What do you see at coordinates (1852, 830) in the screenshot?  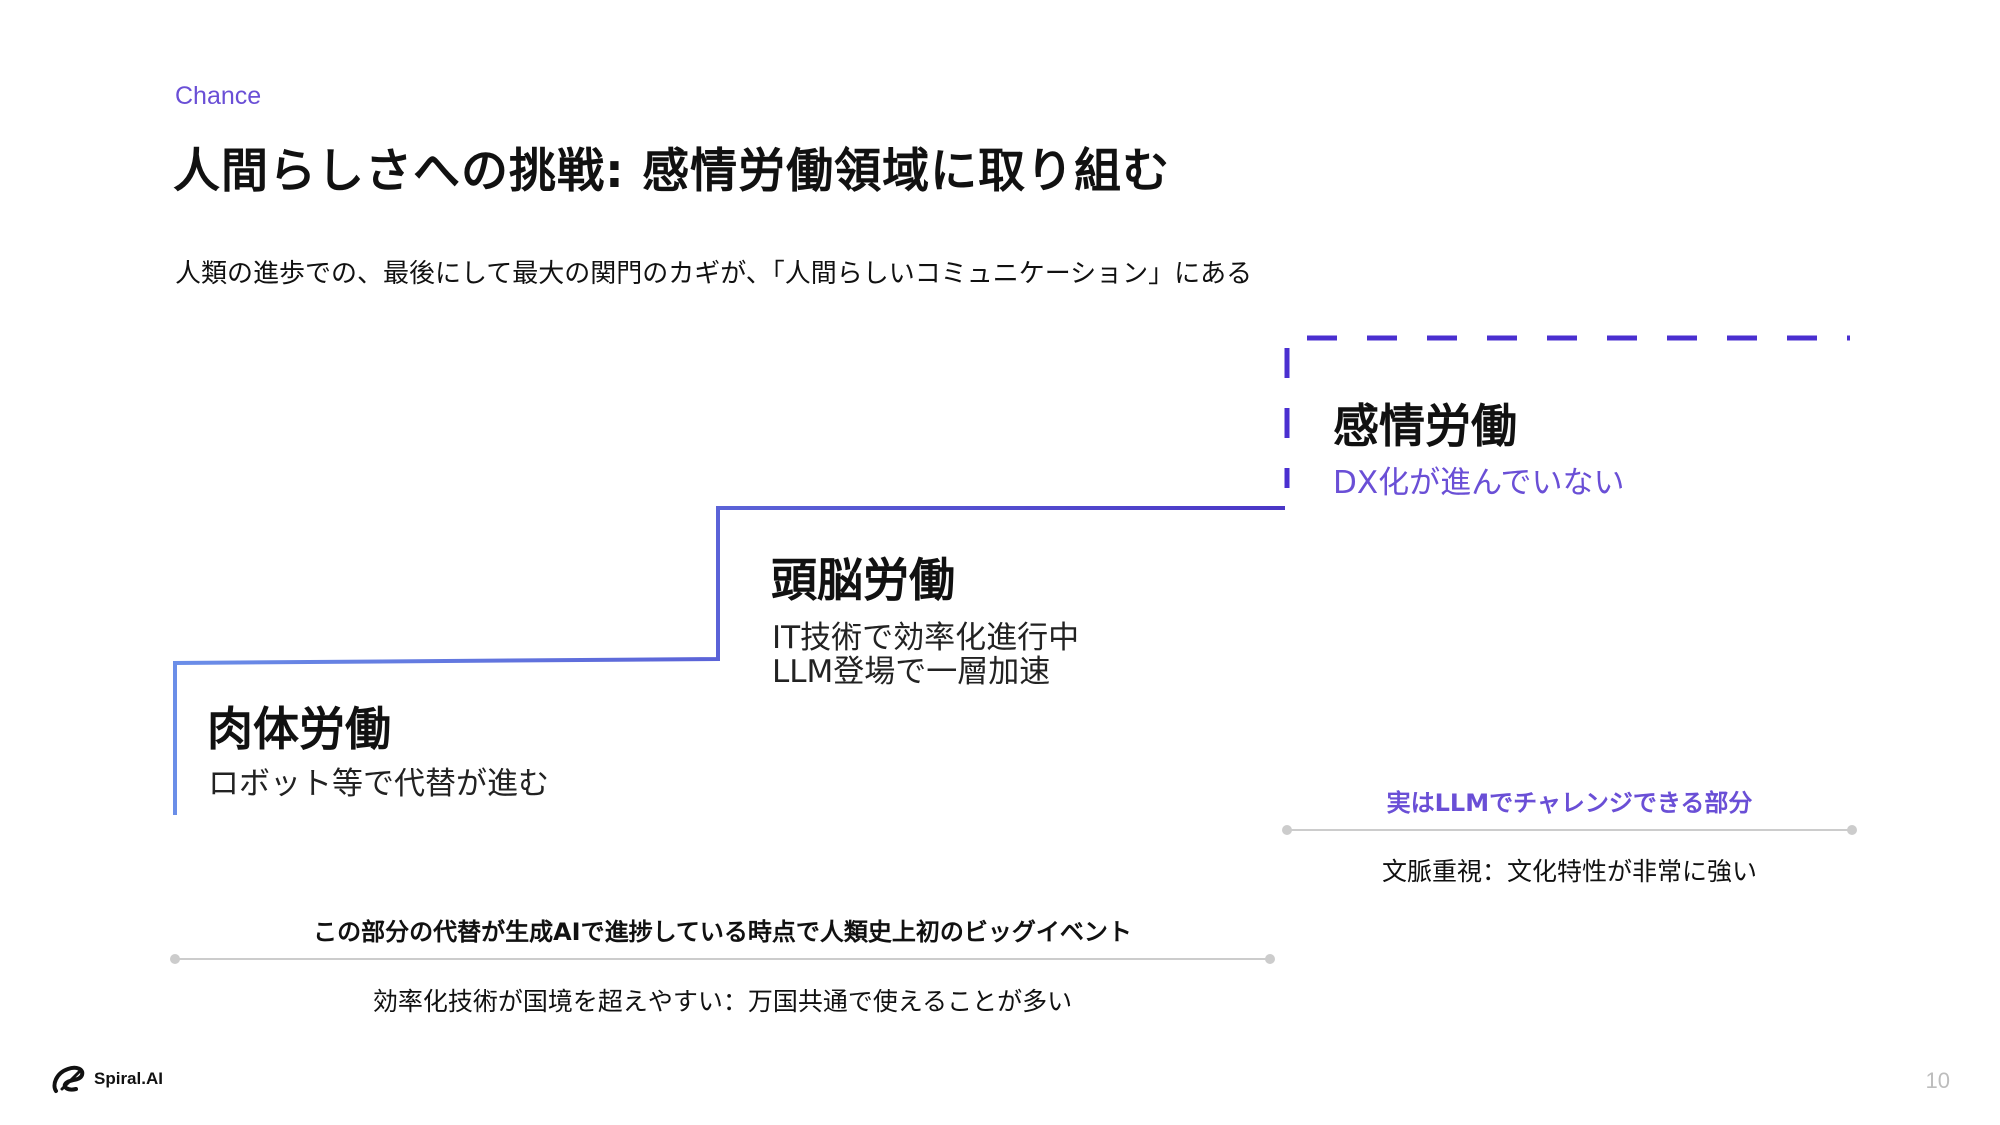 I see `right-rule-dot-end` at bounding box center [1852, 830].